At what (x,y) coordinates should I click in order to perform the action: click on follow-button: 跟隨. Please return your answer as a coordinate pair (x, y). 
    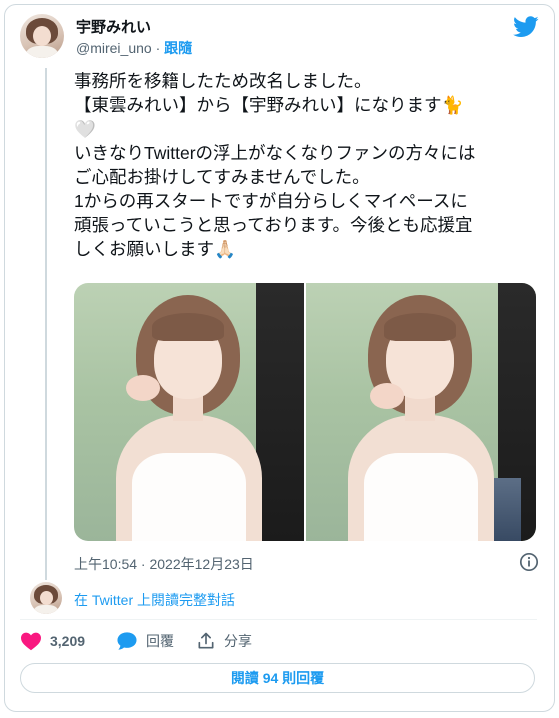
    Looking at the image, I should click on (178, 48).